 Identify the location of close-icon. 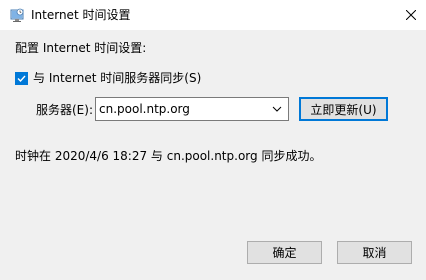
(411, 15).